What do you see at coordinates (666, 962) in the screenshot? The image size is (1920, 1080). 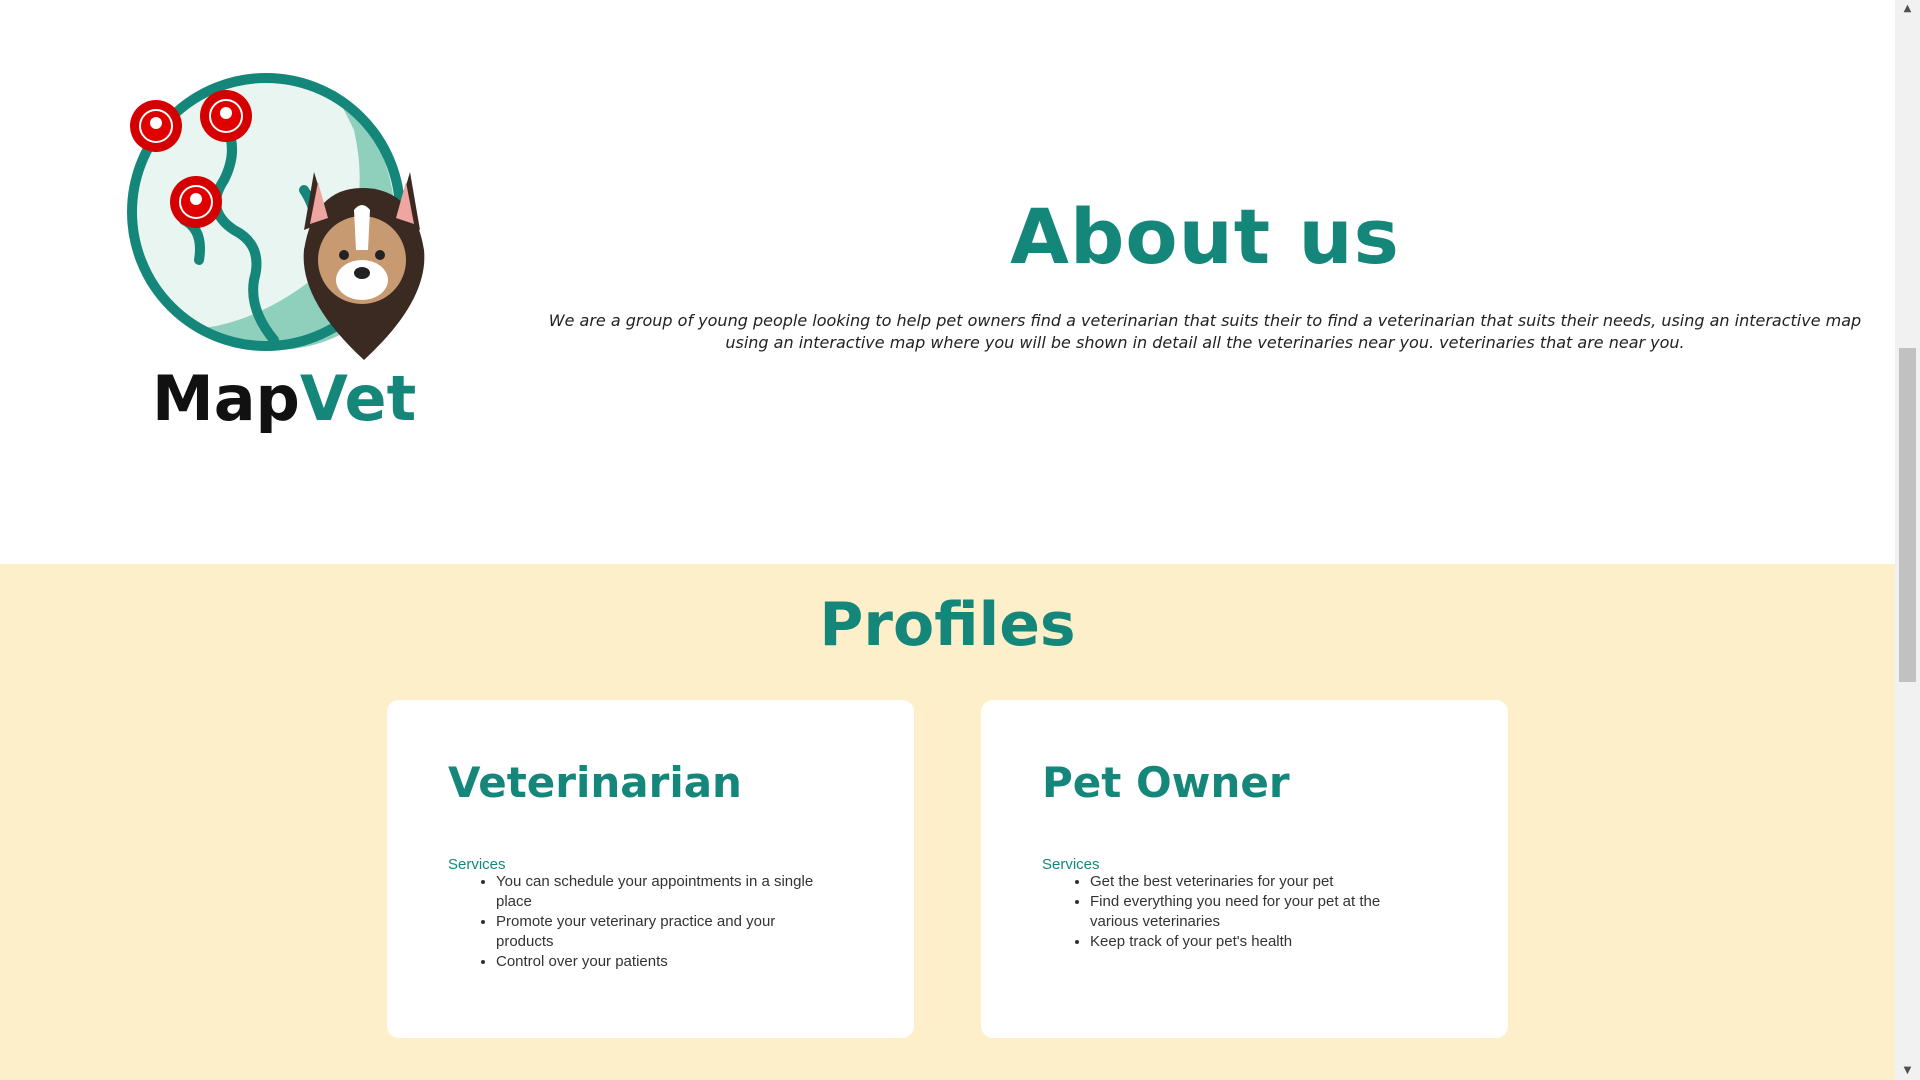 I see `list-item: Control over your patients` at bounding box center [666, 962].